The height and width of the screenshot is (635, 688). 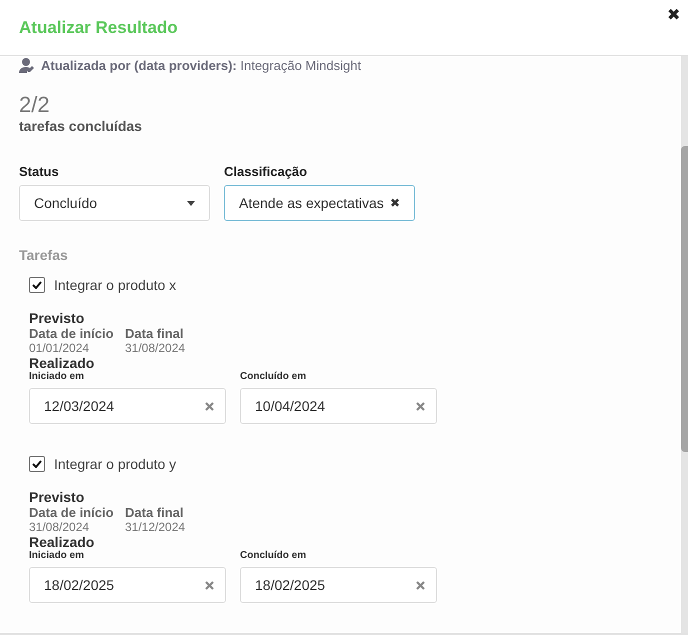 What do you see at coordinates (98, 28) in the screenshot?
I see `dialog-title: Atualizar Resultado` at bounding box center [98, 28].